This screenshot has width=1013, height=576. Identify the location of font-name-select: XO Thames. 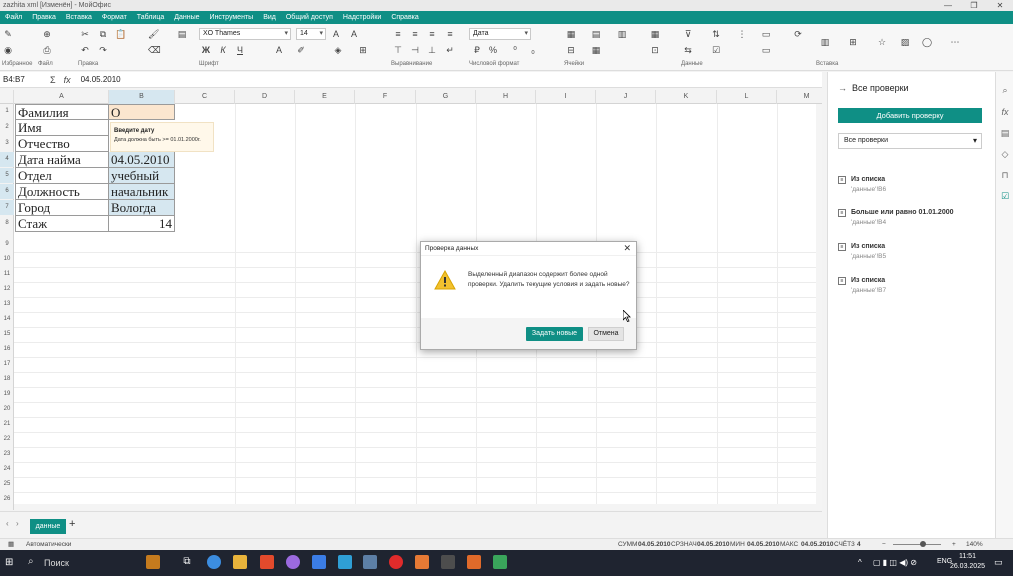
(245, 34).